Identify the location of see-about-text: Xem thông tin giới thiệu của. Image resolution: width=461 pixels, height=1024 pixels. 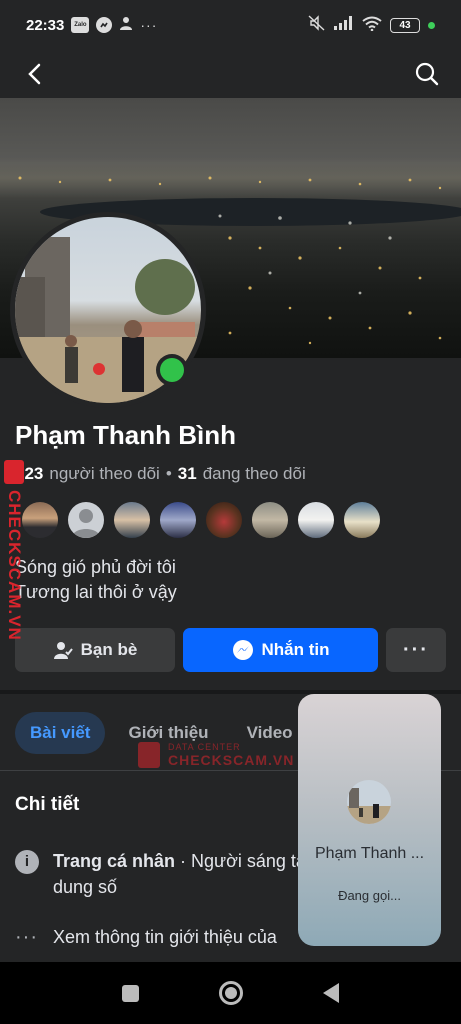
(165, 937).